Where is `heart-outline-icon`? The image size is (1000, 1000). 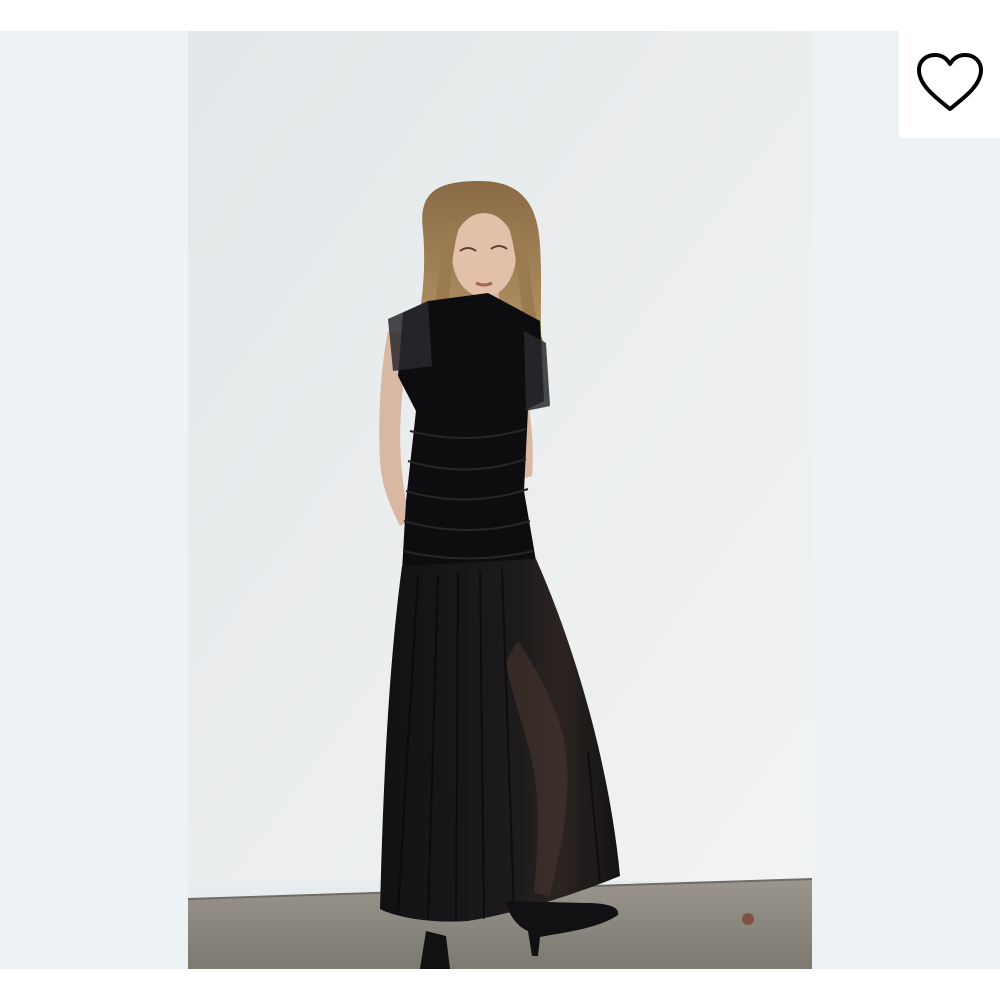 heart-outline-icon is located at coordinates (950, 84).